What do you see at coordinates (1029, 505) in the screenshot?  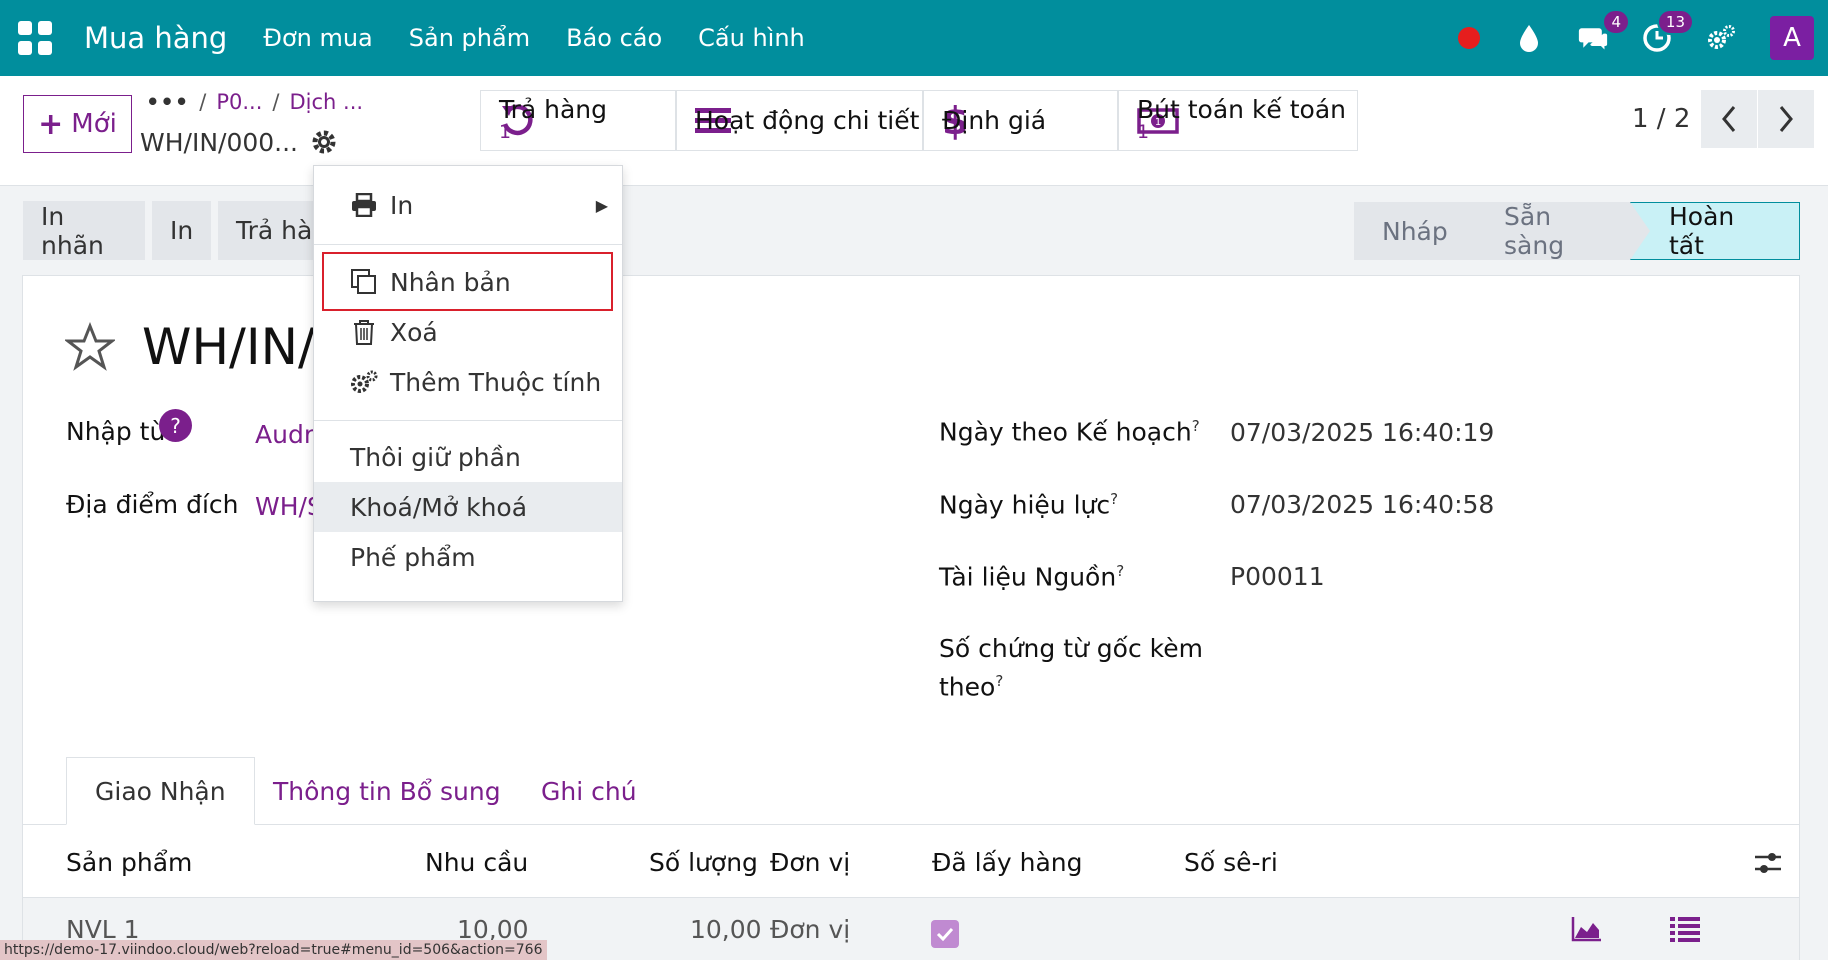 I see `field-label-effective-date: Ngày hiệu lực?` at bounding box center [1029, 505].